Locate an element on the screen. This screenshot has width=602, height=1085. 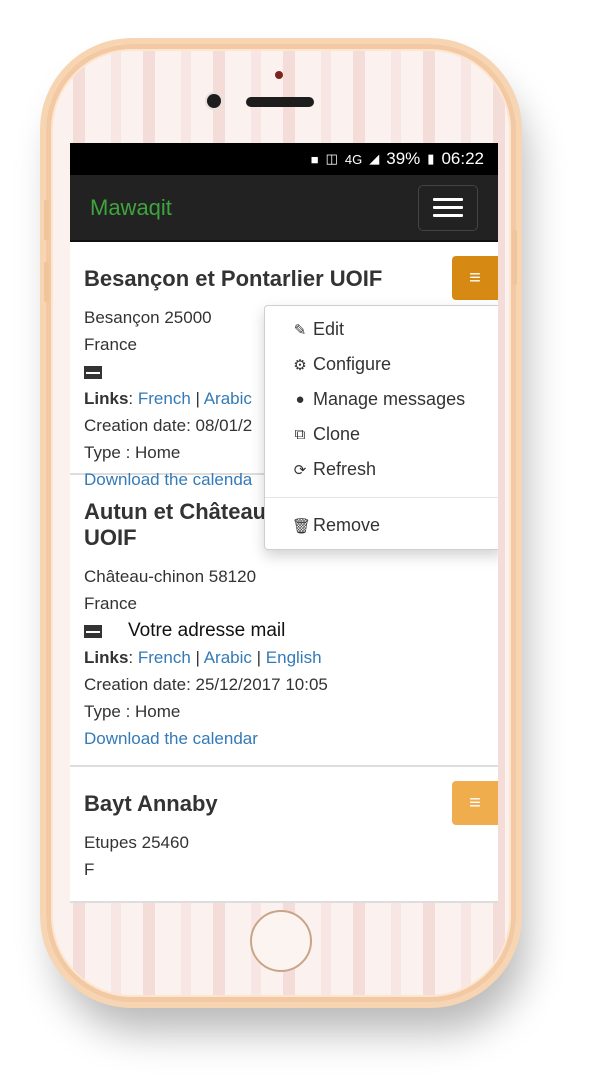
battery-saver-icon: ■ is located at coordinates (314, 159).